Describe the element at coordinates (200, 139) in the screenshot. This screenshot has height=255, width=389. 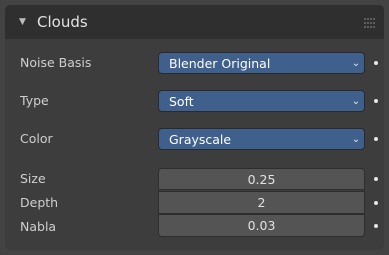
I see `color-value: Grayscale` at that location.